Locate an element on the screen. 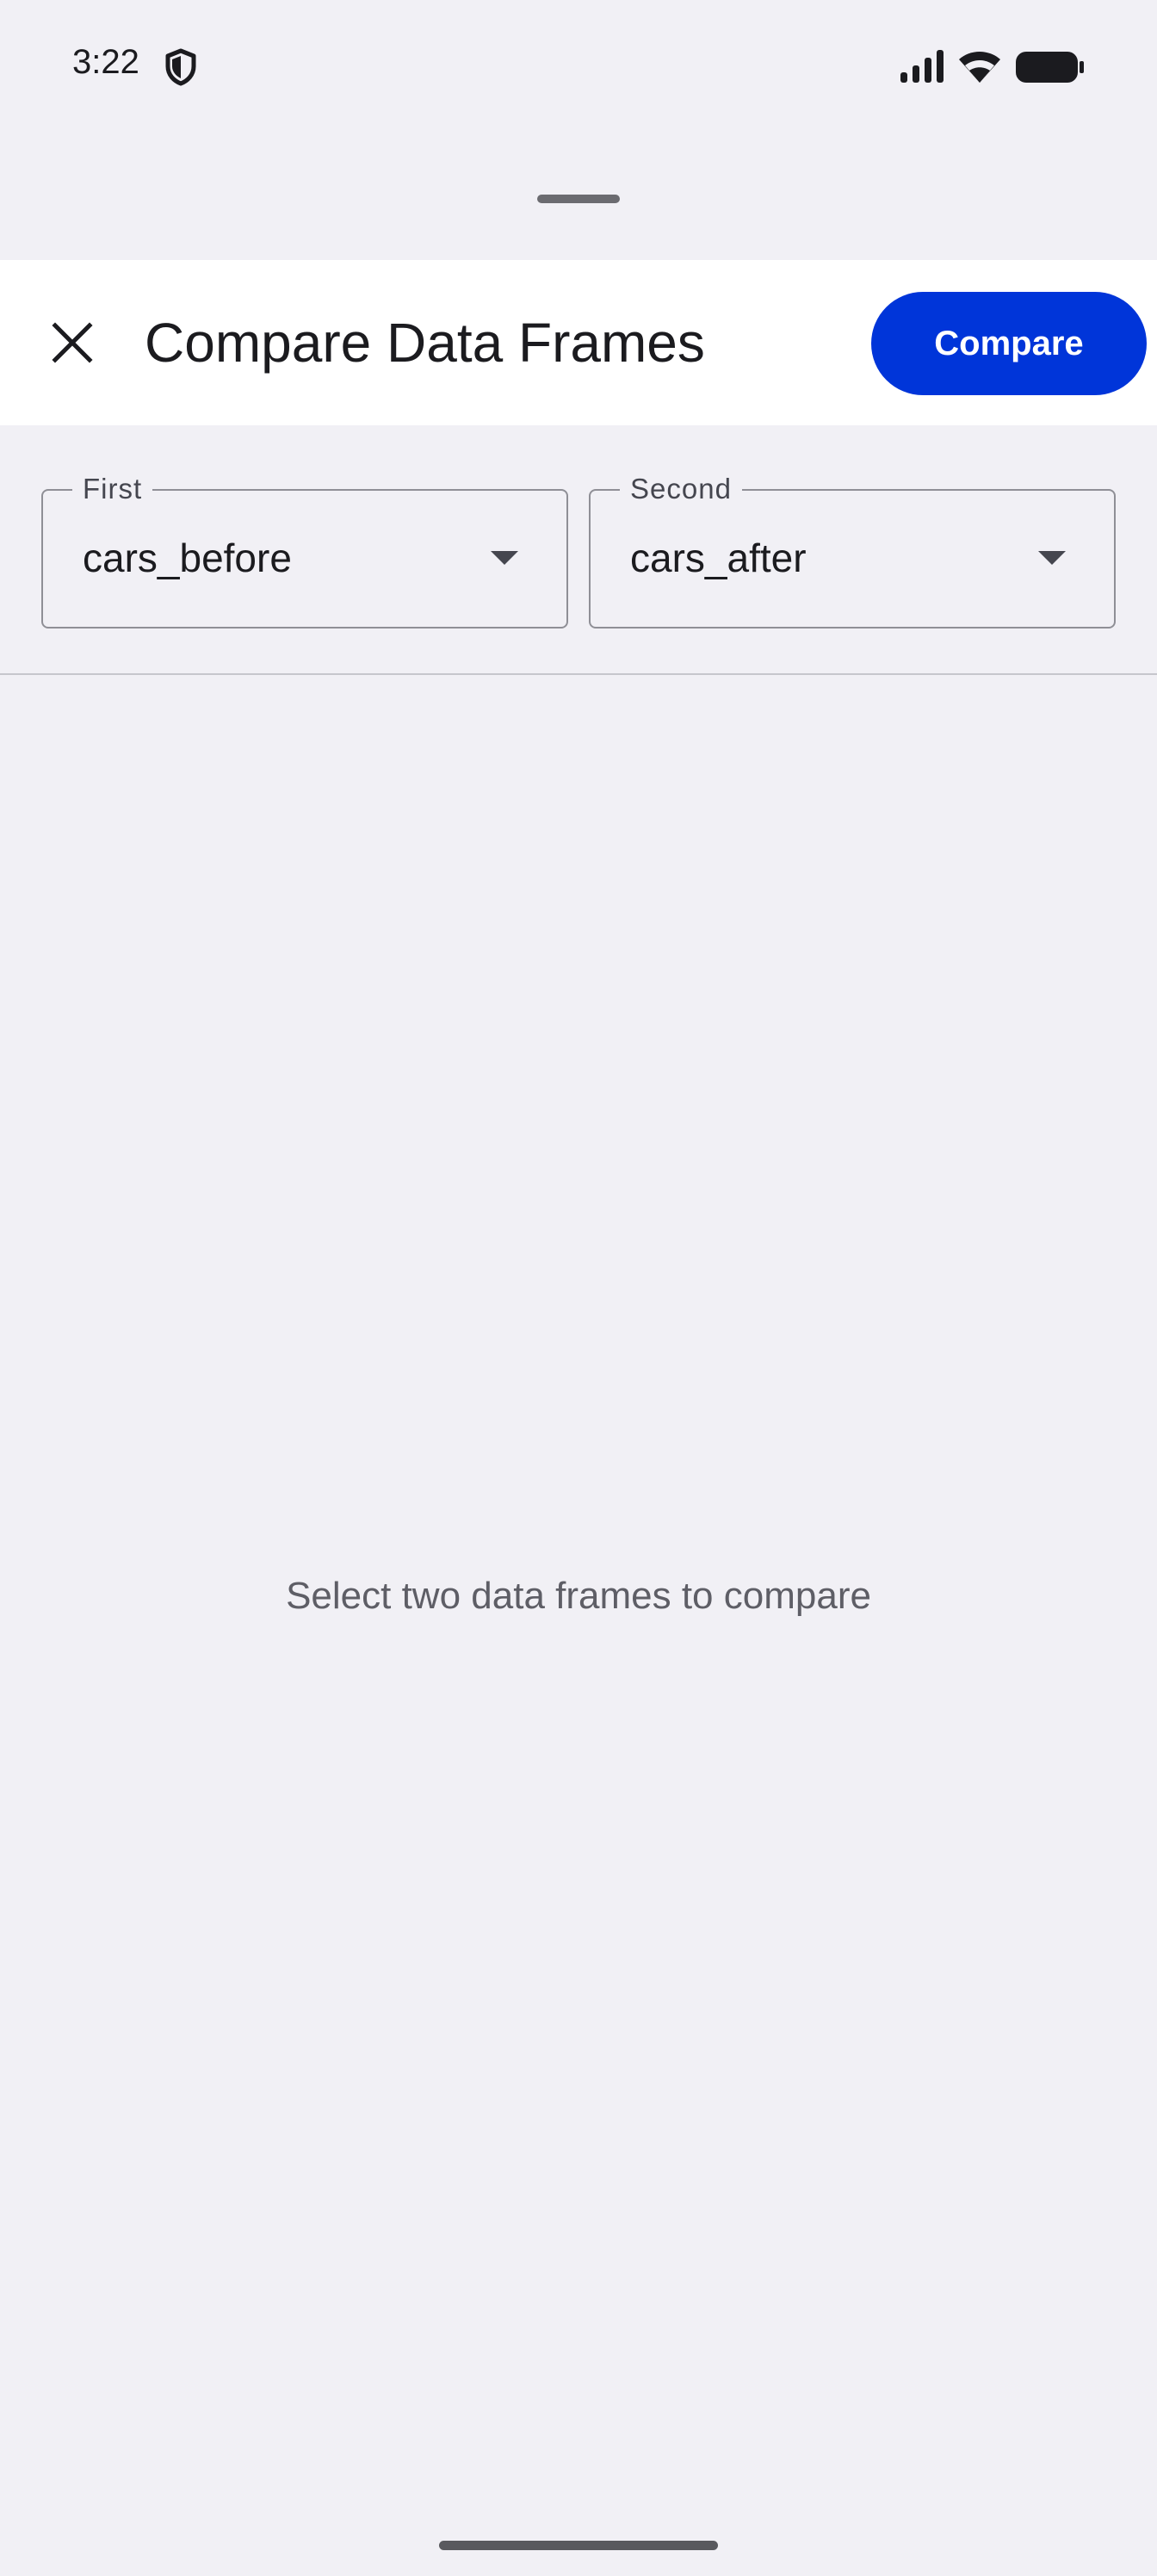  compare-button: Compare is located at coordinates (1009, 343).